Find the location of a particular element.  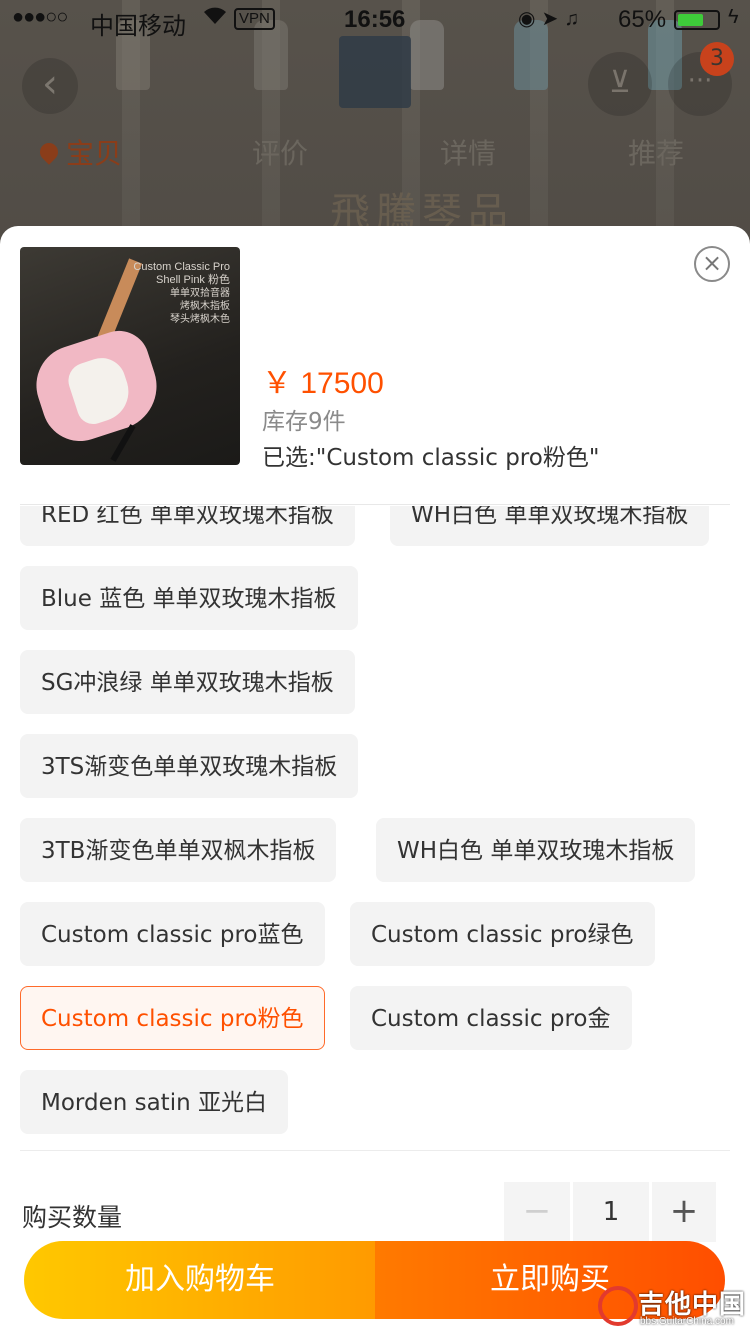

vpn-badge: VPN is located at coordinates (254, 19).